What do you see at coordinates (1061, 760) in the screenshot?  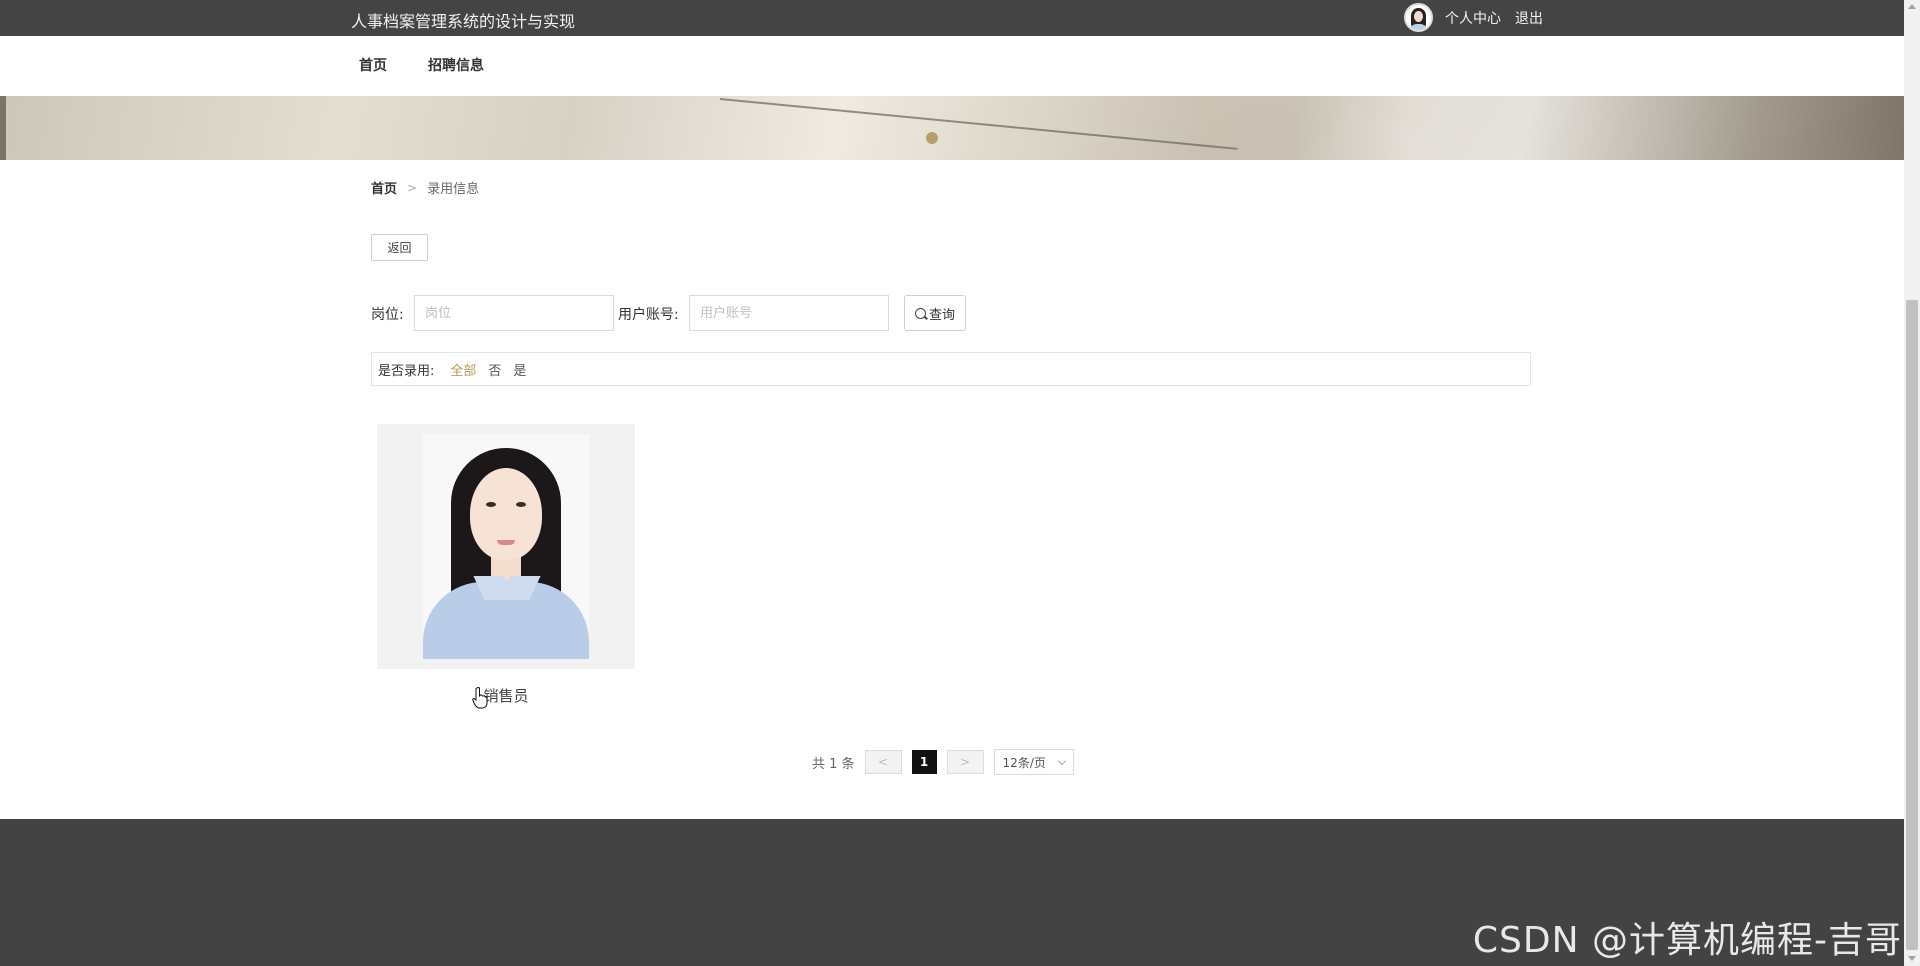 I see `chevron-down-icon` at bounding box center [1061, 760].